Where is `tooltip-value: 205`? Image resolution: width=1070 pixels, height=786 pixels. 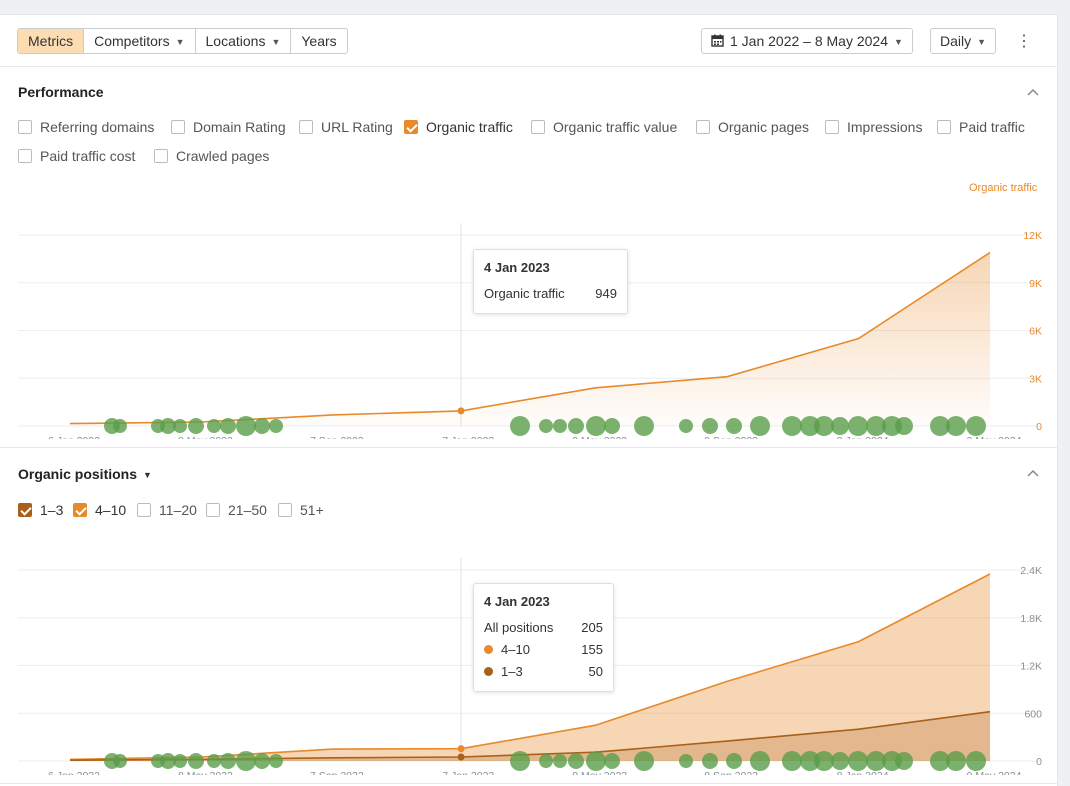
tooltip-value: 205 is located at coordinates (592, 627).